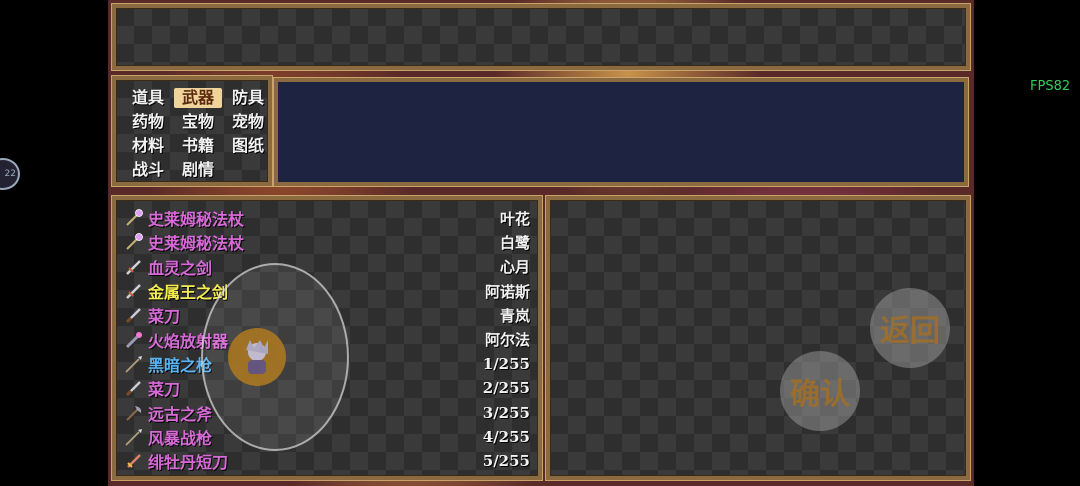  What do you see at coordinates (327, 218) in the screenshot?
I see `item-row: 史莱姆秘法杖 叶花` at bounding box center [327, 218].